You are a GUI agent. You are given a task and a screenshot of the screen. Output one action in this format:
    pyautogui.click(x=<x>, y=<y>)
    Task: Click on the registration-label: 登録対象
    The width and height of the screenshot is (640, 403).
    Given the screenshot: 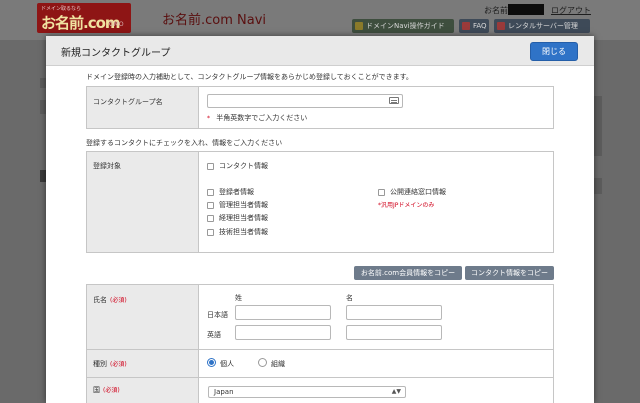 What is the action you would take?
    pyautogui.click(x=107, y=166)
    